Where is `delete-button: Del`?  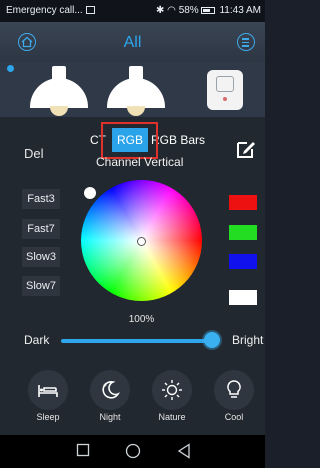
delete-button: Del is located at coordinates (34, 153).